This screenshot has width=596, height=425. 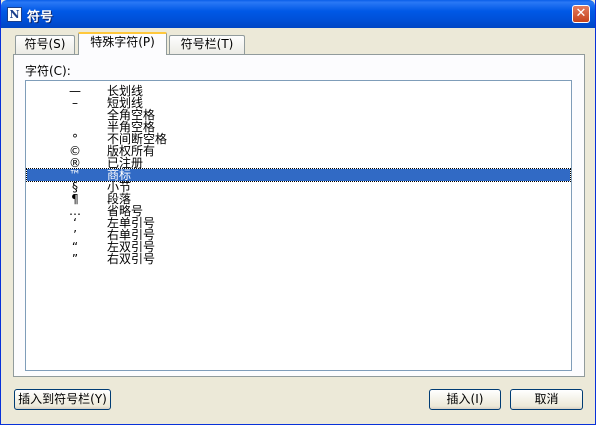 What do you see at coordinates (62, 399) in the screenshot?
I see `insert-to-symbol-bar-button: 插入到符号栏(Y)` at bounding box center [62, 399].